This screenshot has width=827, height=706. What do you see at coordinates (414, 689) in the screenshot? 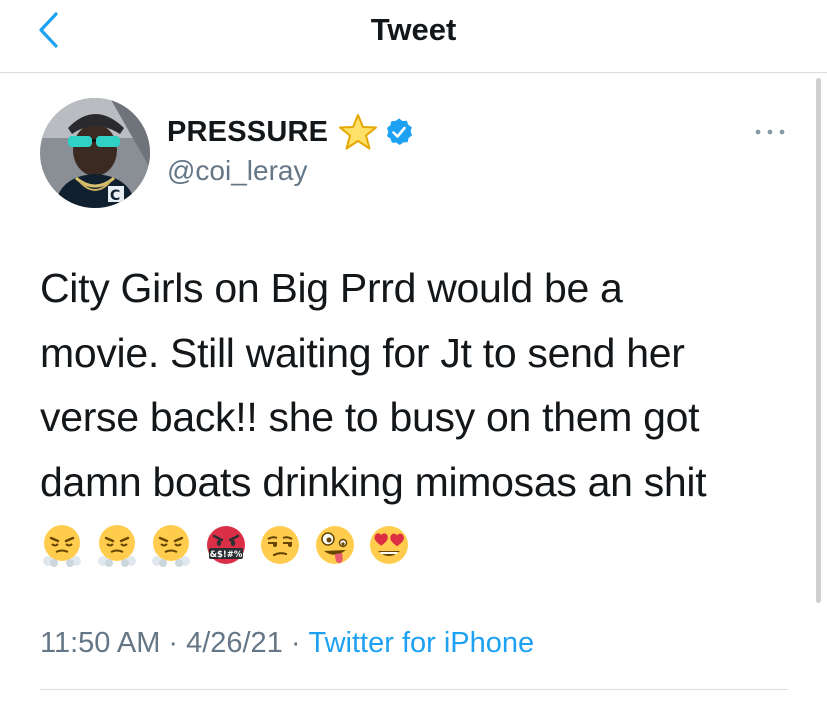
I see `divider` at bounding box center [414, 689].